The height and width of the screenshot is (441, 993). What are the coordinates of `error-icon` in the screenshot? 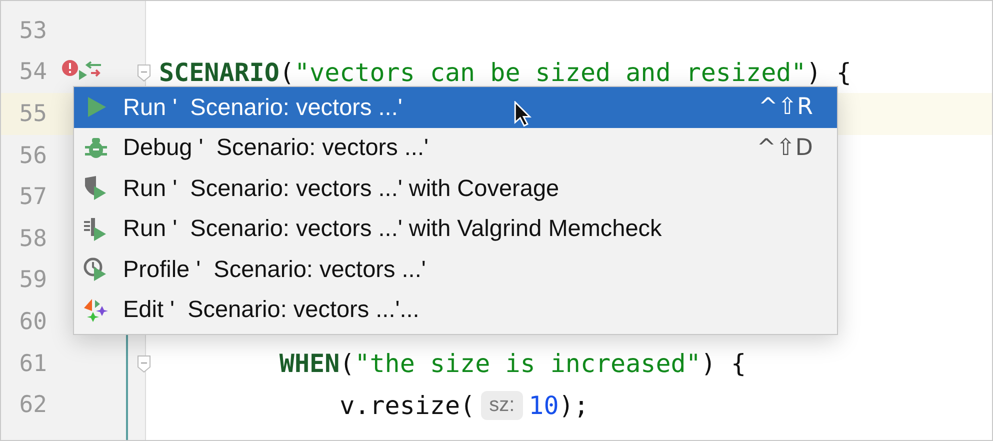 It's located at (70, 68).